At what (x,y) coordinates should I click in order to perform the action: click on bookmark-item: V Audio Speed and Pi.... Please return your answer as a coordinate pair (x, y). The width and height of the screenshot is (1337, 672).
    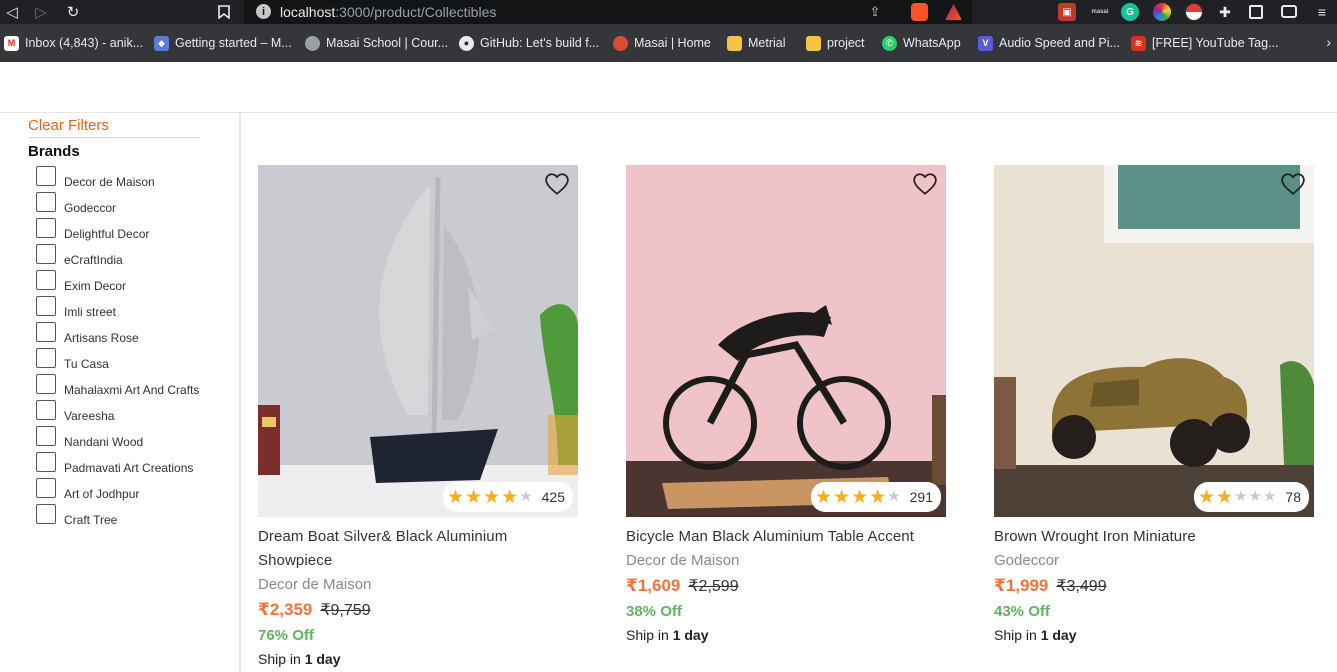
    Looking at the image, I should click on (1049, 43).